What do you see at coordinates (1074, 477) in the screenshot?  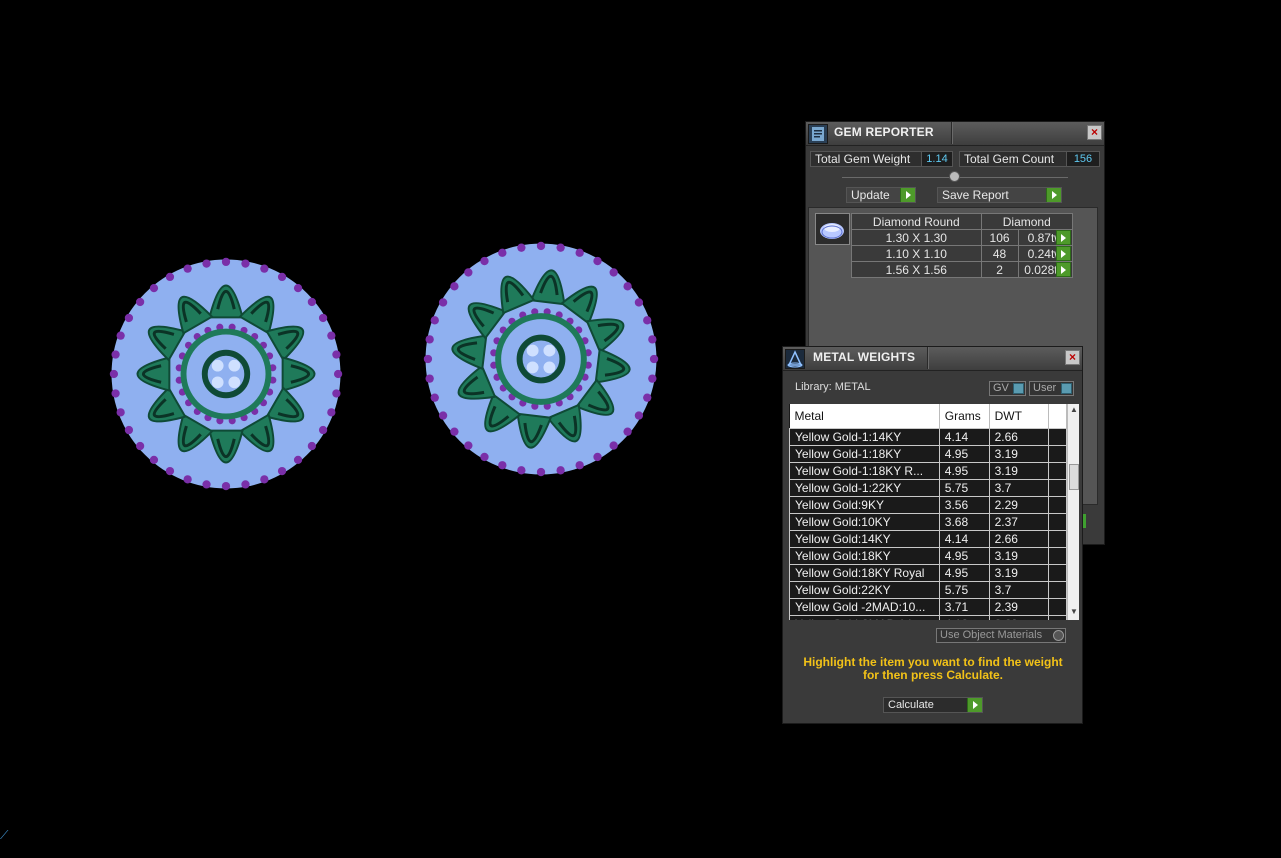 I see `scroll-thumb` at bounding box center [1074, 477].